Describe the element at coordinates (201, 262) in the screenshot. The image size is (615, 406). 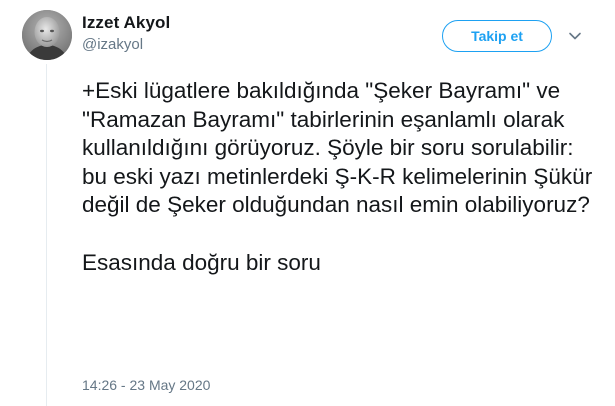
I see `tweet-paragraph: Esasında doğru bir soru` at that location.